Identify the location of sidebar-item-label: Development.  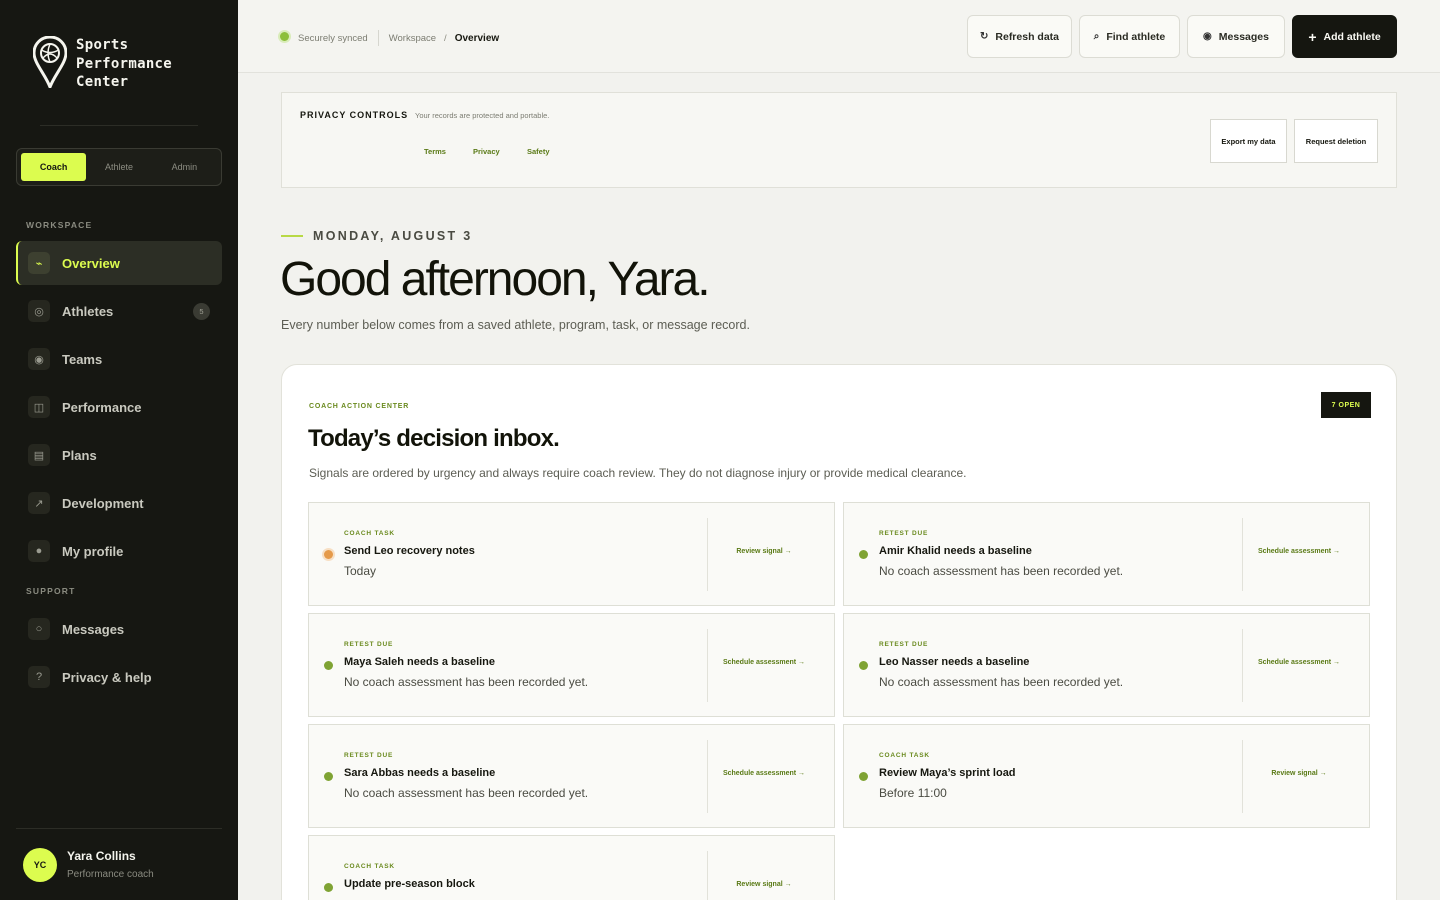
(103, 503).